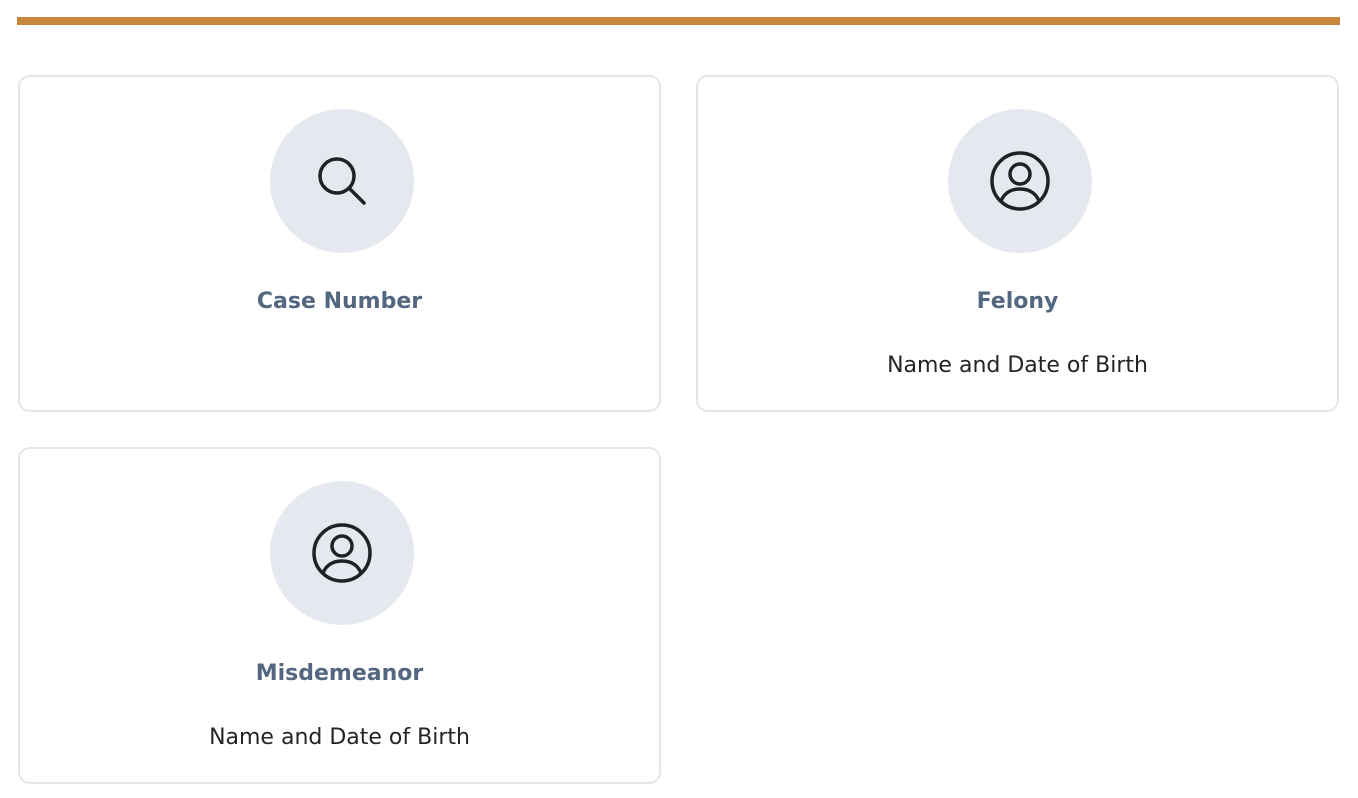 The height and width of the screenshot is (798, 1358). What do you see at coordinates (339, 301) in the screenshot?
I see `card-title: Case Number` at bounding box center [339, 301].